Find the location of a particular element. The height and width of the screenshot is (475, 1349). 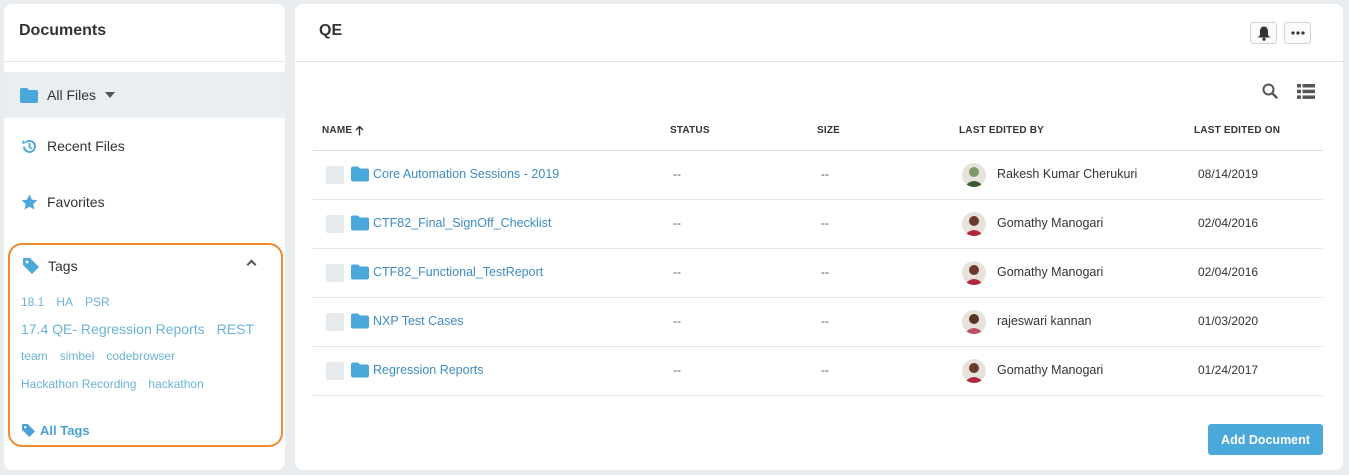

all-files-dropdown: All Files is located at coordinates (144, 95).